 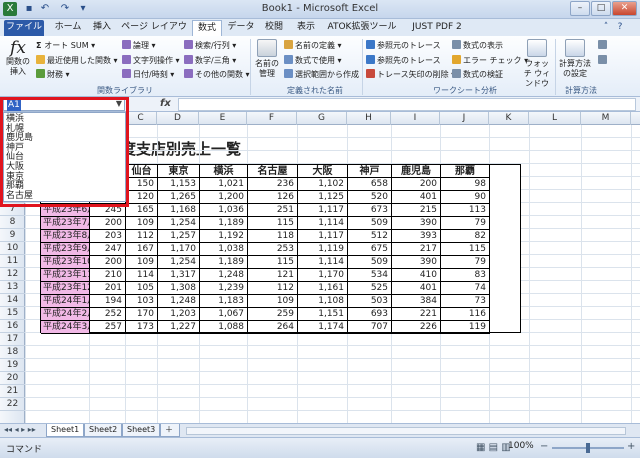 What do you see at coordinates (108, 249) in the screenshot?
I see `table-cell: 247` at bounding box center [108, 249].